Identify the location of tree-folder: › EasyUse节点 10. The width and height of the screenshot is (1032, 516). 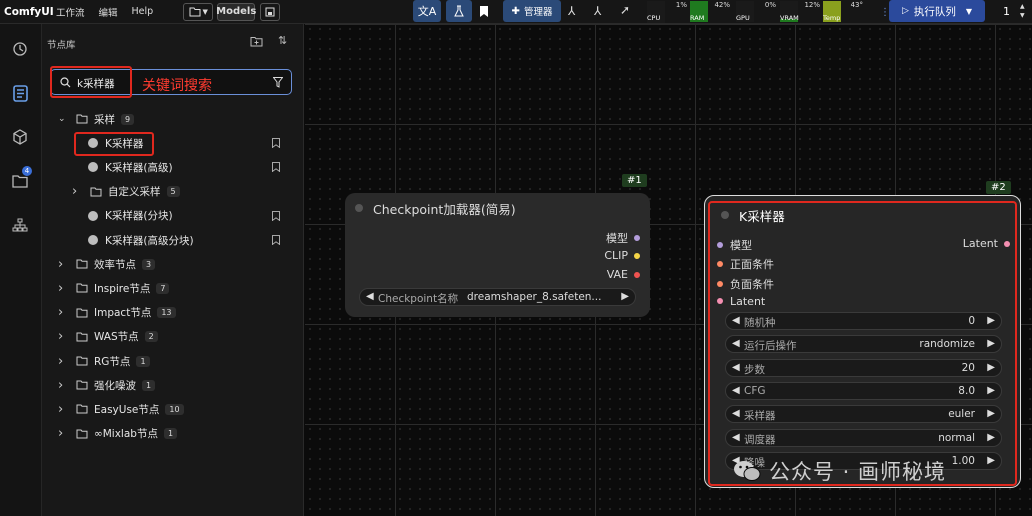
(173, 409).